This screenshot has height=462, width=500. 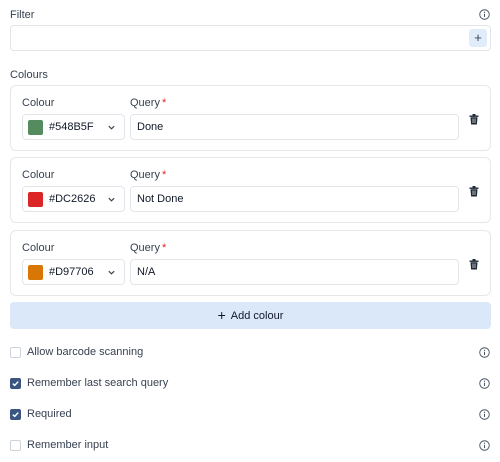 I want to click on option-label: Allow barcode scanning, so click(x=85, y=352).